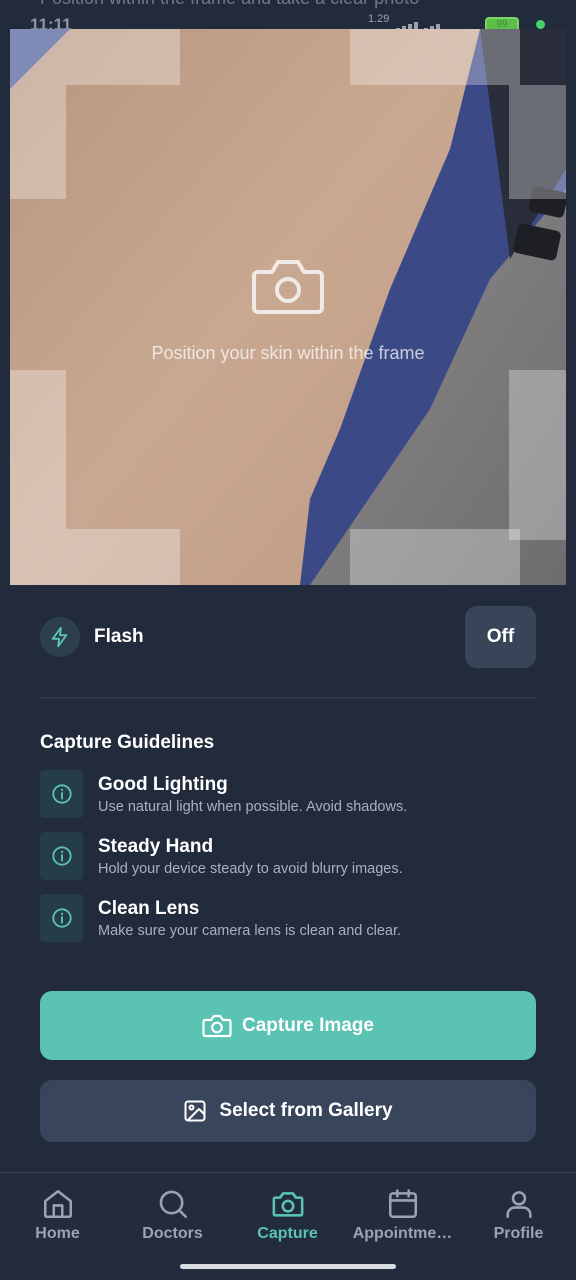  What do you see at coordinates (163, 784) in the screenshot?
I see `guideline-title: Good Lighting` at bounding box center [163, 784].